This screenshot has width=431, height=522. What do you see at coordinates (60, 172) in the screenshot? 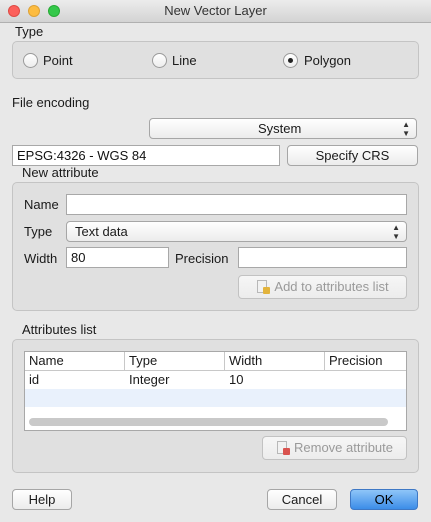
I see `new-attribute-title: New attribute` at bounding box center [60, 172].